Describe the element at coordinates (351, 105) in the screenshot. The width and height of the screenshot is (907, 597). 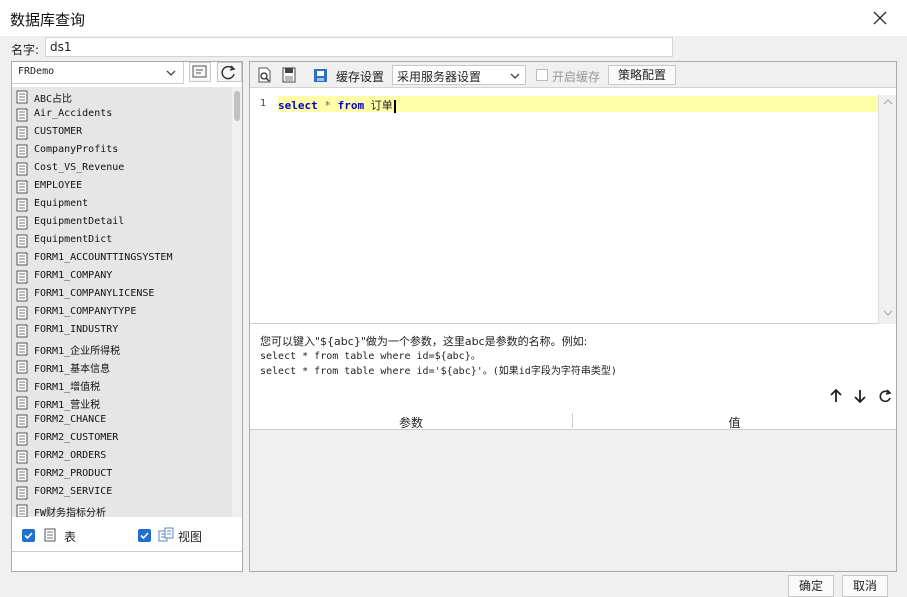
I see `sql-keyword-from: from` at that location.